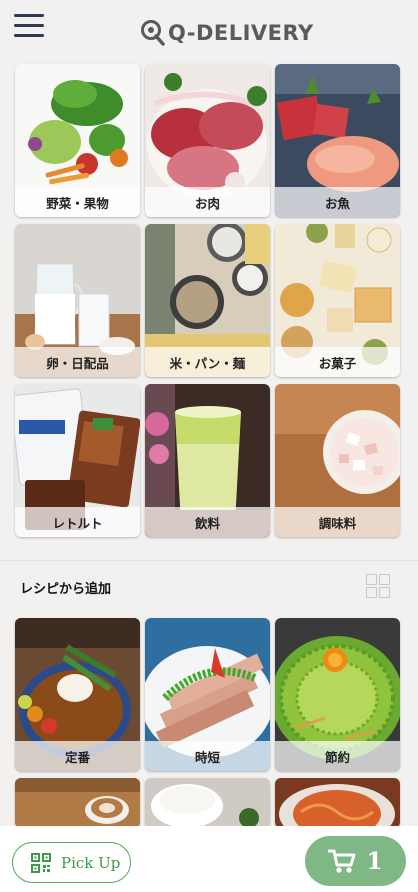 The height and width of the screenshot is (892, 418). I want to click on recipe-standard: 定番, so click(77, 694).